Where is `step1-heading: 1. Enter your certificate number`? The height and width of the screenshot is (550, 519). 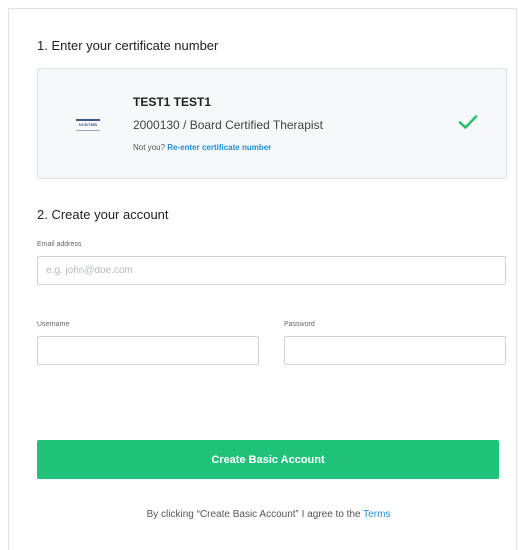
step1-heading: 1. Enter your certificate number is located at coordinates (128, 45).